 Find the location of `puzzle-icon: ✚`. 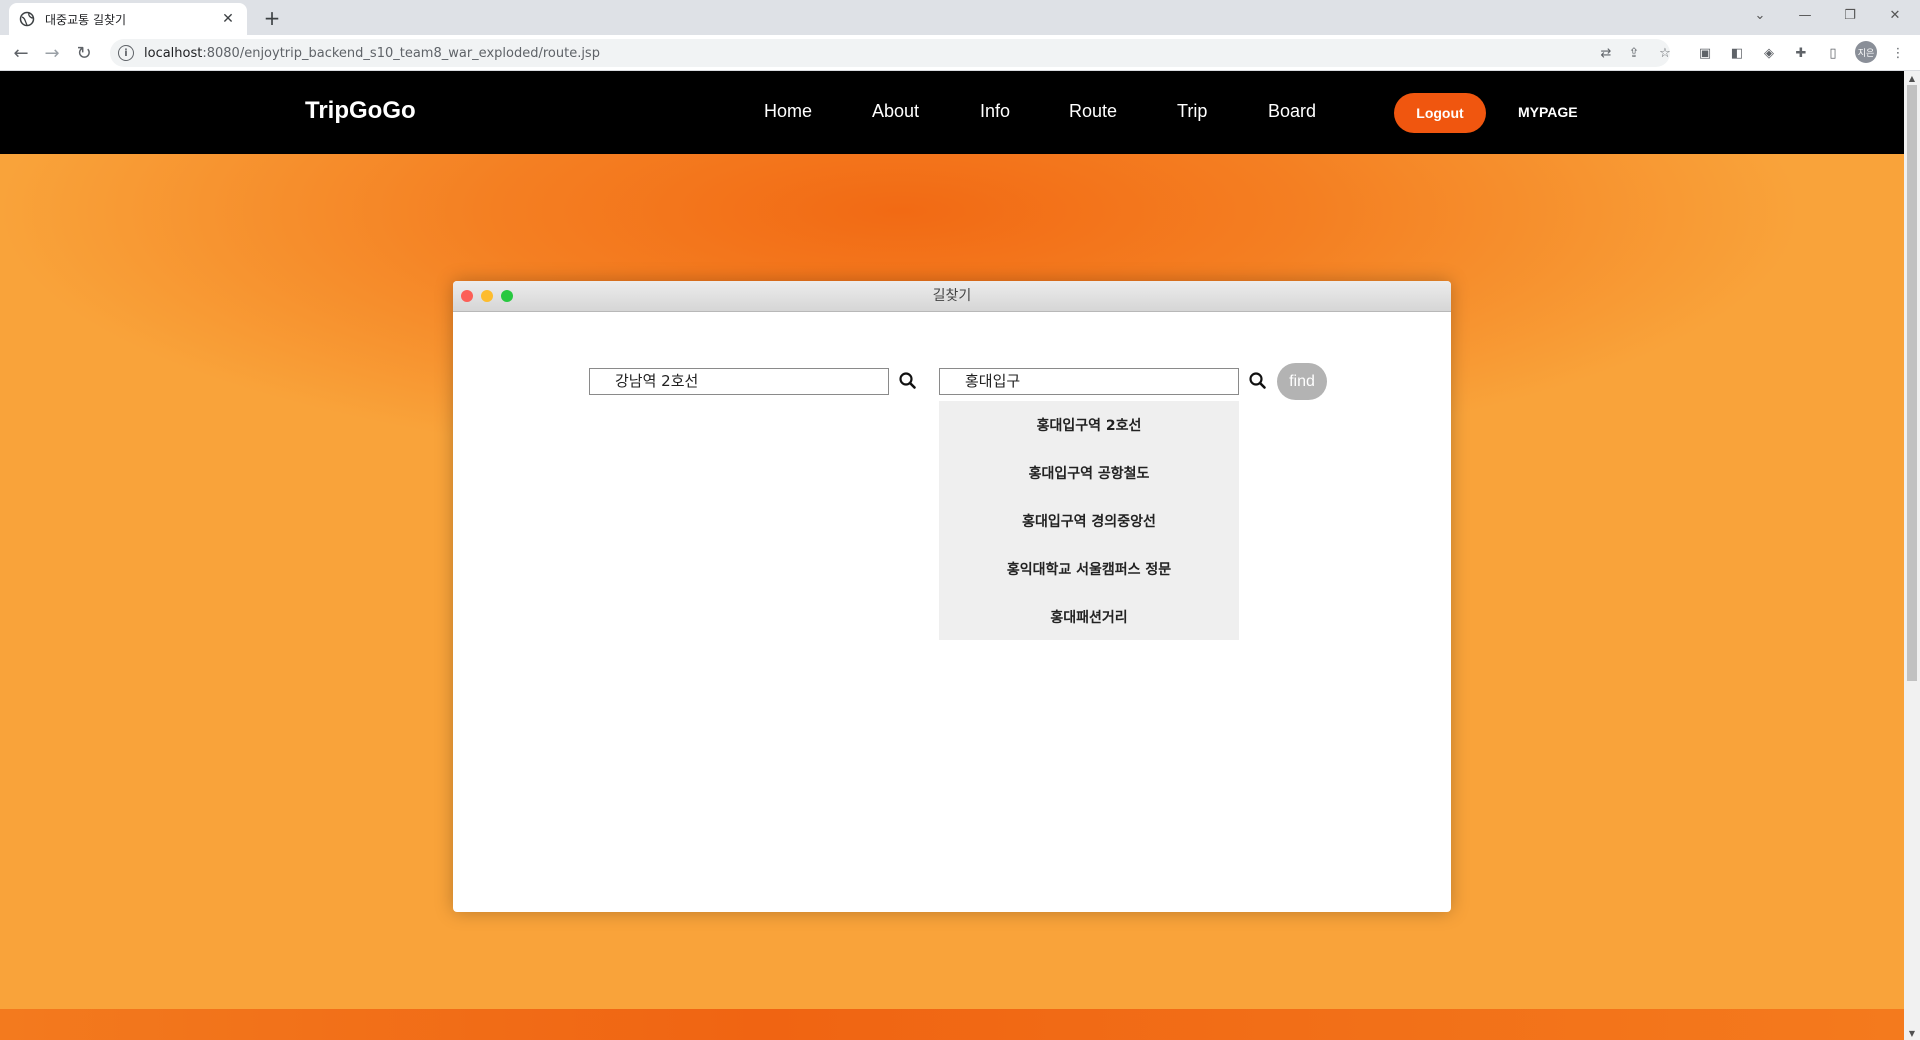

puzzle-icon: ✚ is located at coordinates (1801, 53).